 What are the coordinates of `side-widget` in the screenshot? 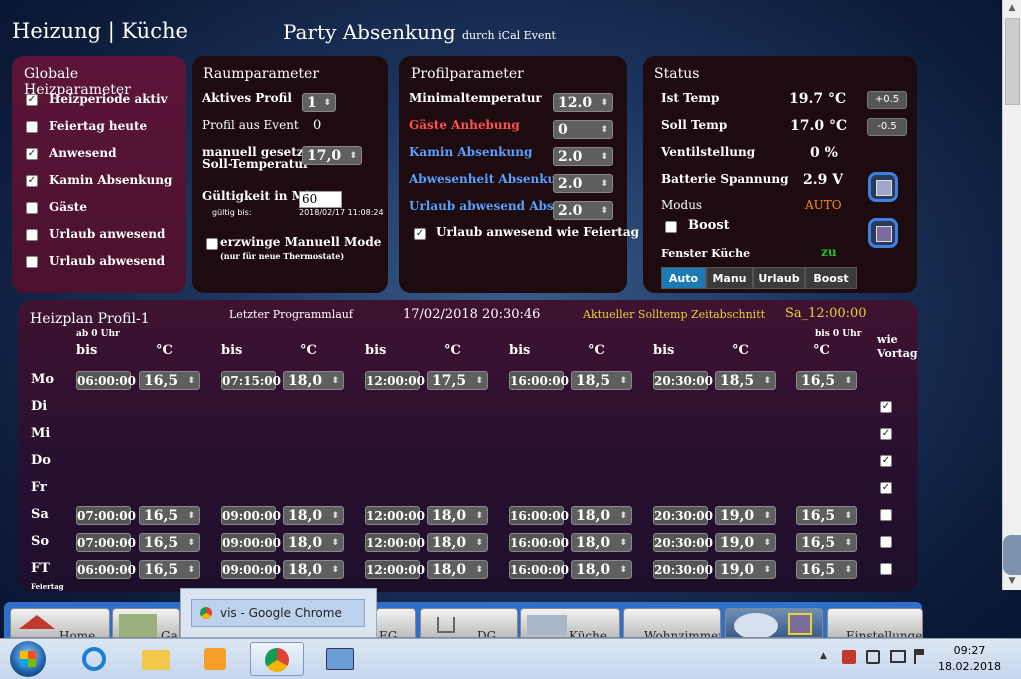 It's located at (1012, 555).